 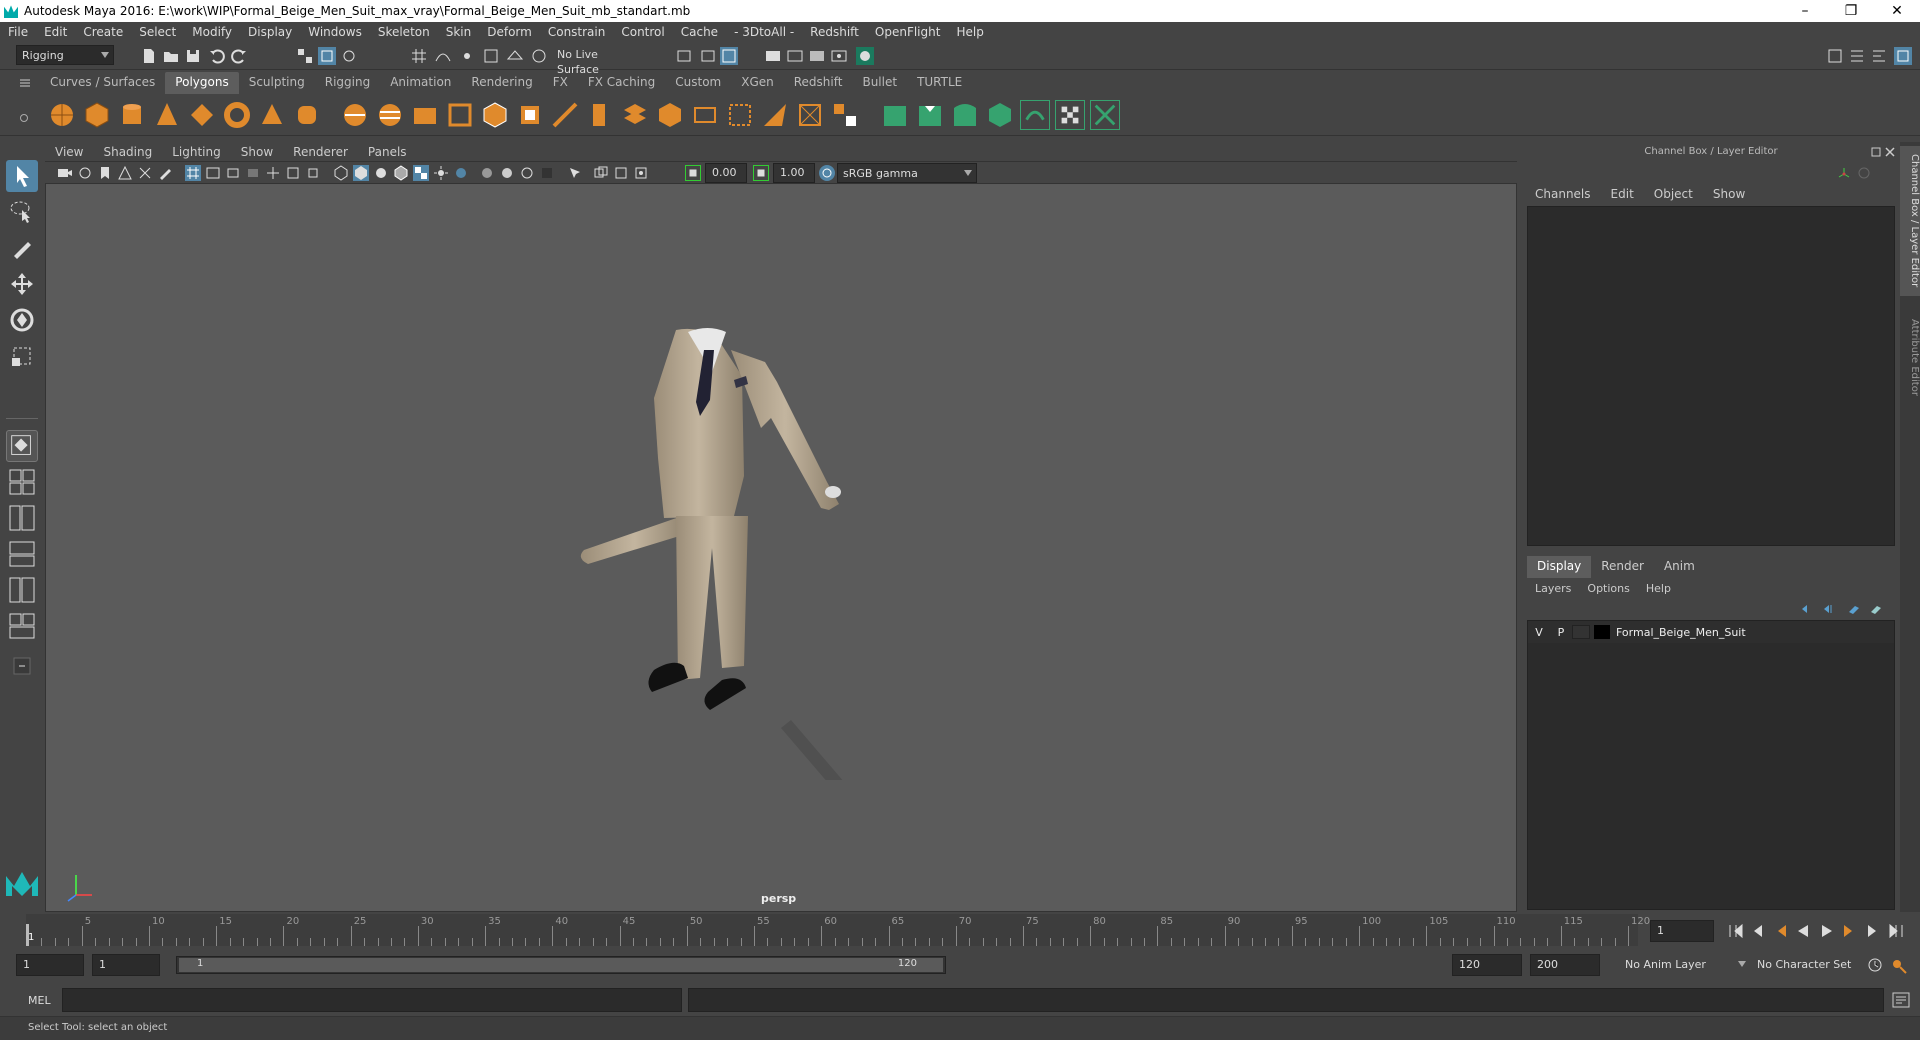 I want to click on target-weld-icon, so click(x=670, y=115).